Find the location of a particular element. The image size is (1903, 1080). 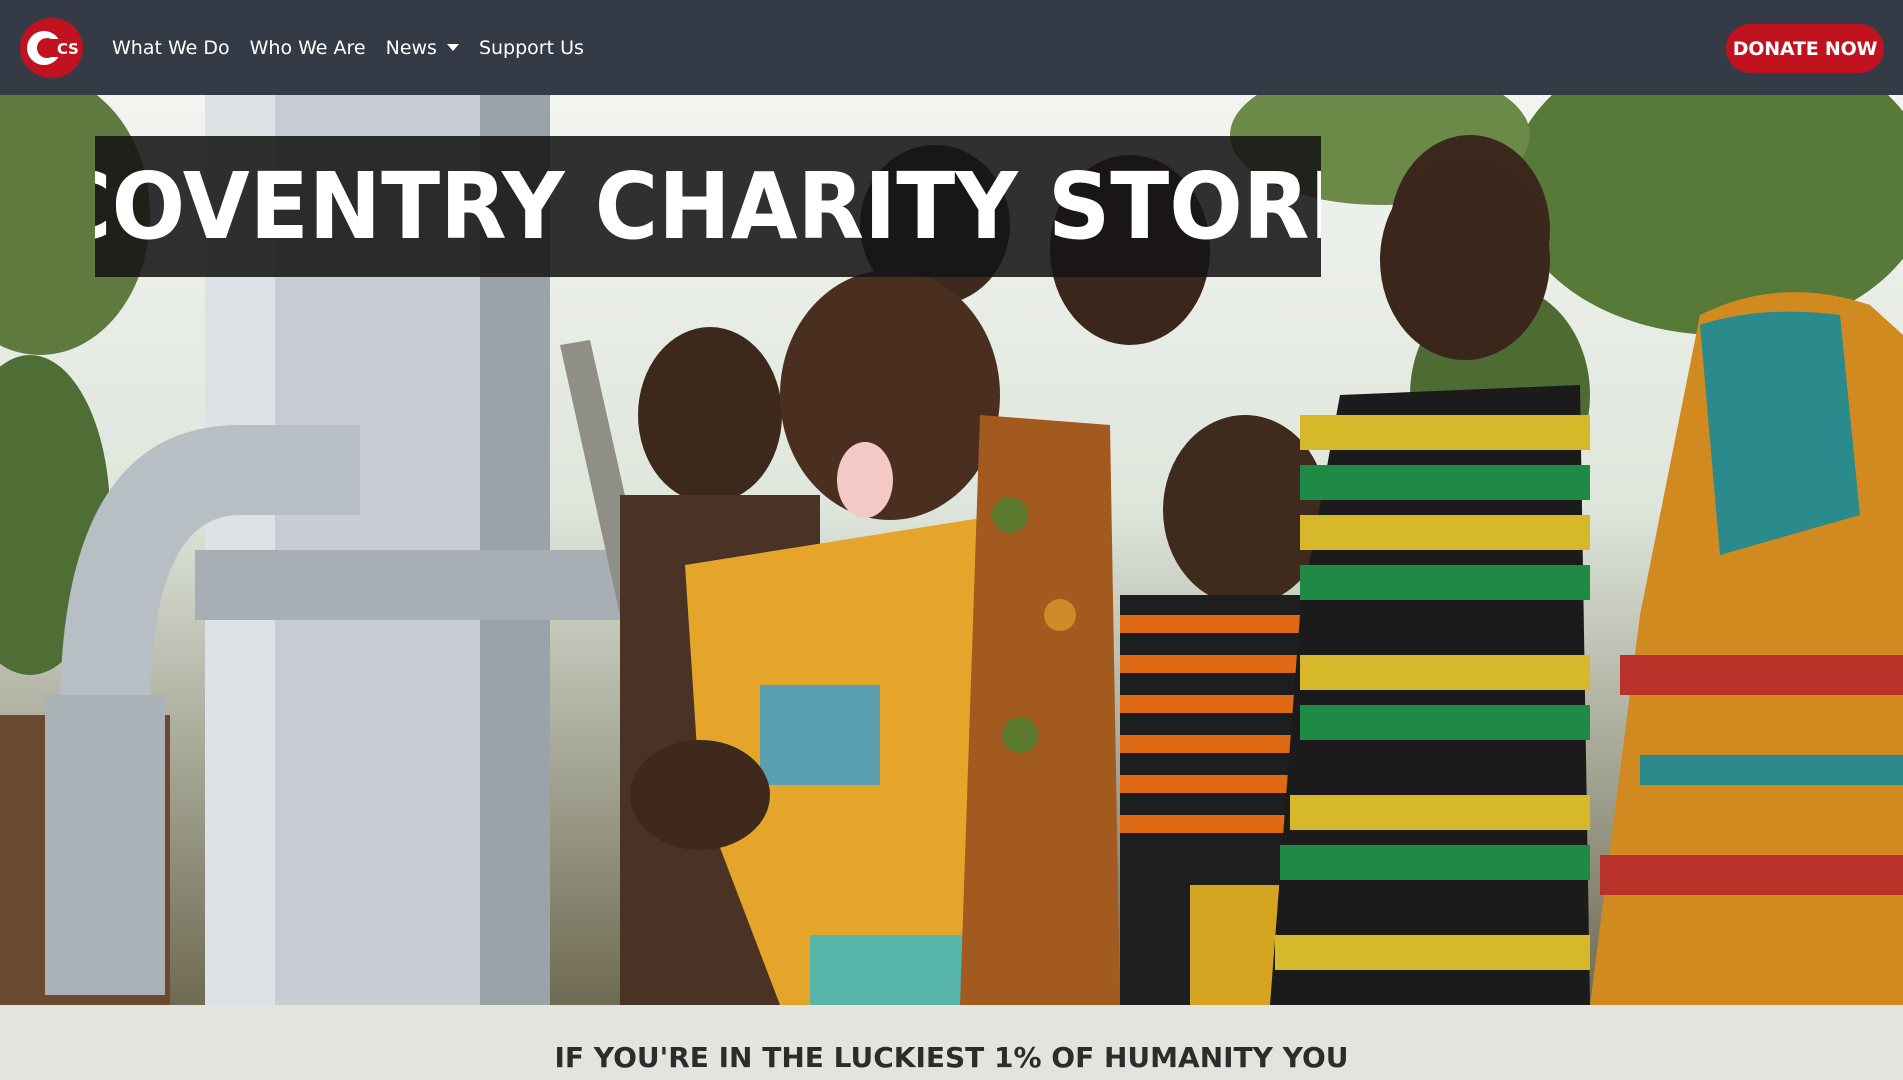

nav-links: What We Do Who We Are News Support Us is located at coordinates (358, 47).